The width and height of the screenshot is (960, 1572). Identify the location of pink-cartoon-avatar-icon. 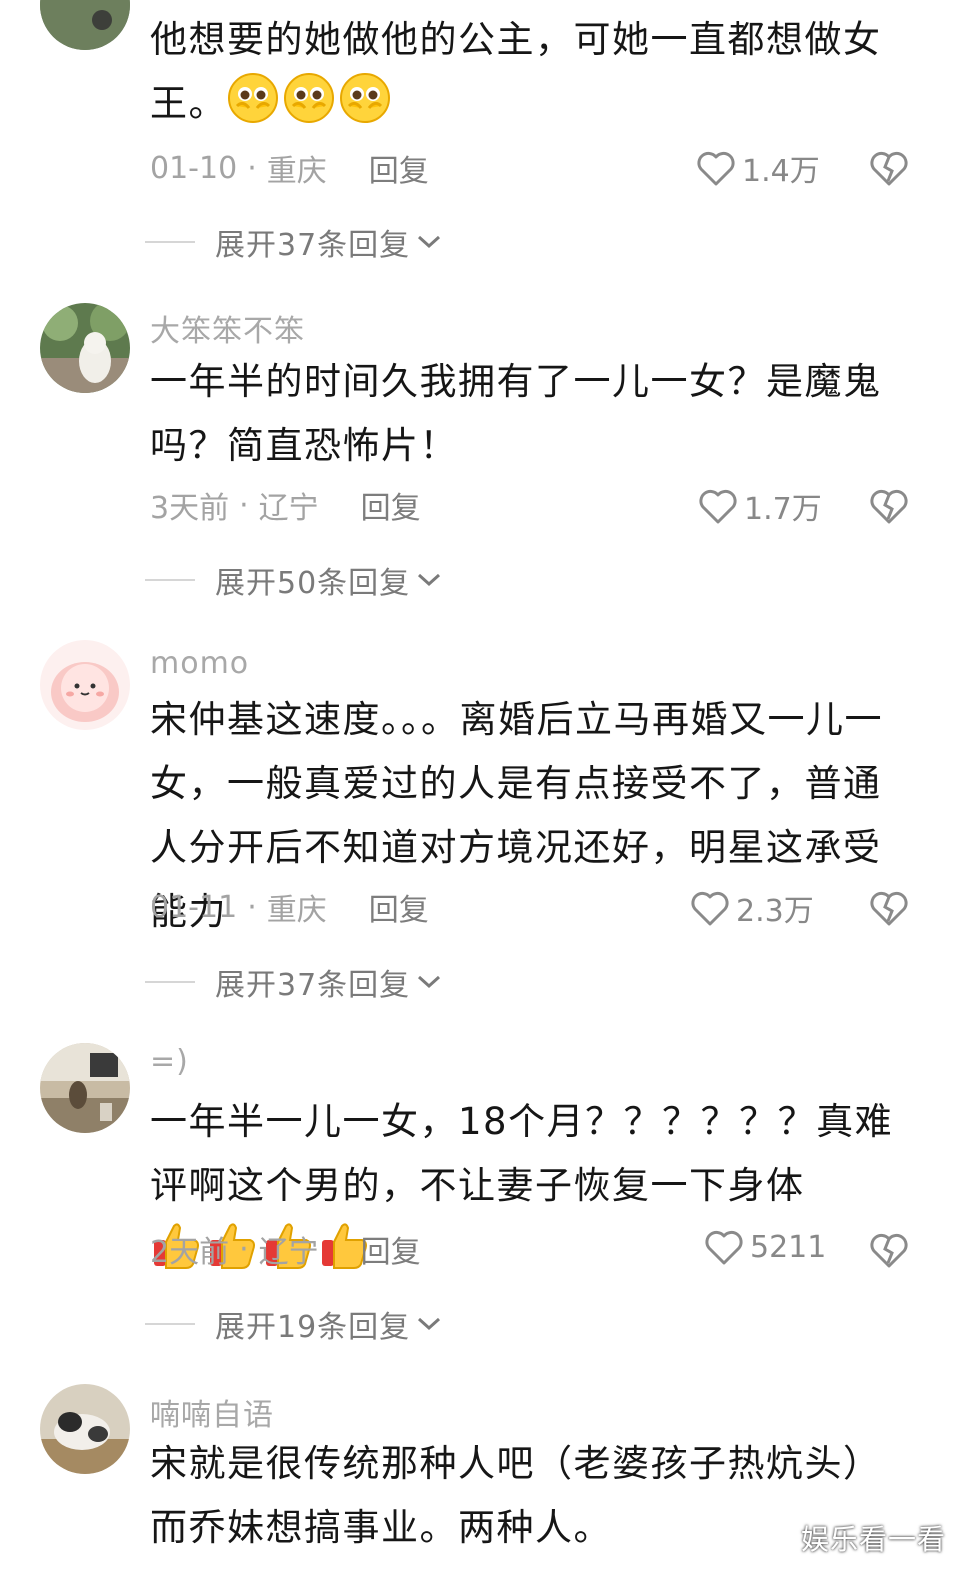
(85, 685).